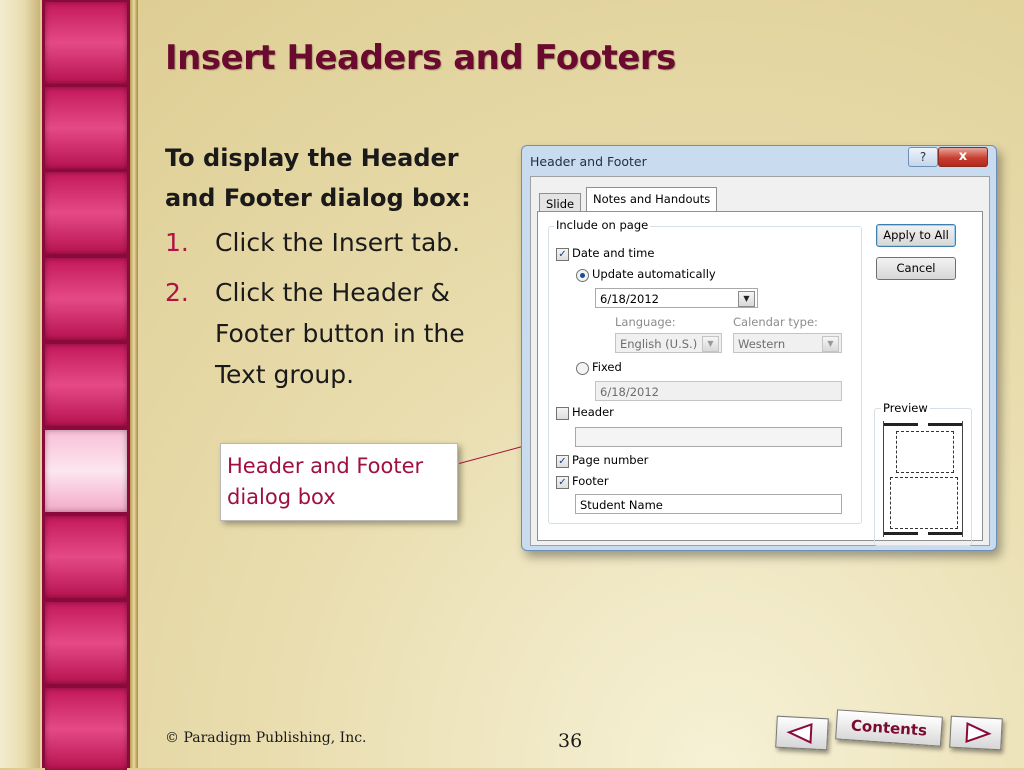  What do you see at coordinates (916, 235) in the screenshot?
I see `apply-to-all-button: Apply to All` at bounding box center [916, 235].